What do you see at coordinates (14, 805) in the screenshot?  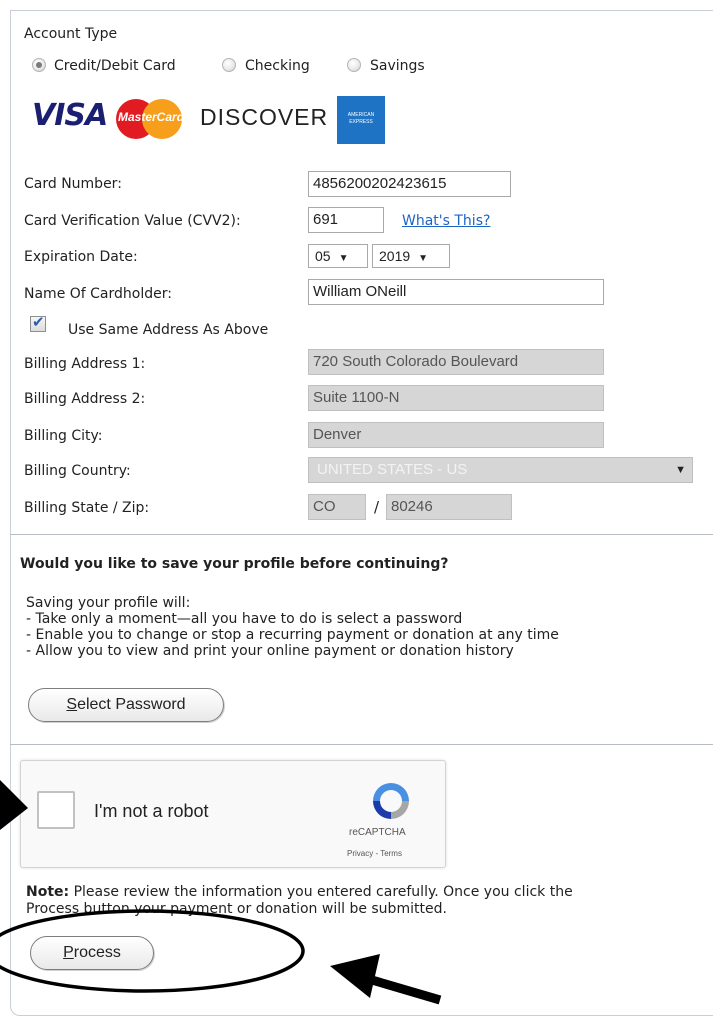 I see `arrow-pointer-captcha-icon` at bounding box center [14, 805].